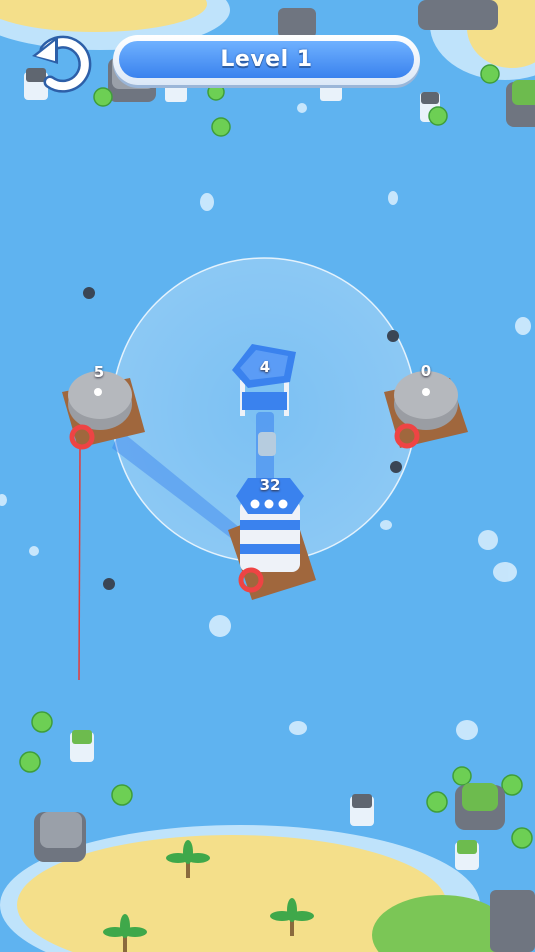  What do you see at coordinates (426, 371) in the screenshot?
I see `right-tower-count: 0` at bounding box center [426, 371].